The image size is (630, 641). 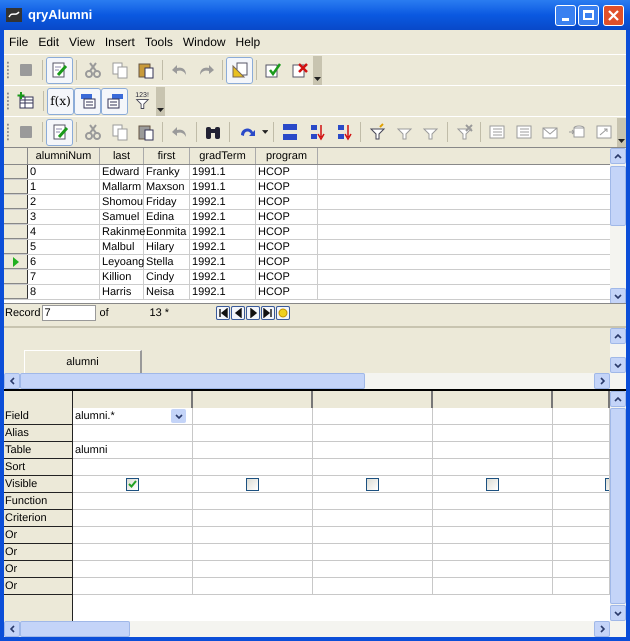 What do you see at coordinates (223, 313) in the screenshot?
I see `first-record-button` at bounding box center [223, 313].